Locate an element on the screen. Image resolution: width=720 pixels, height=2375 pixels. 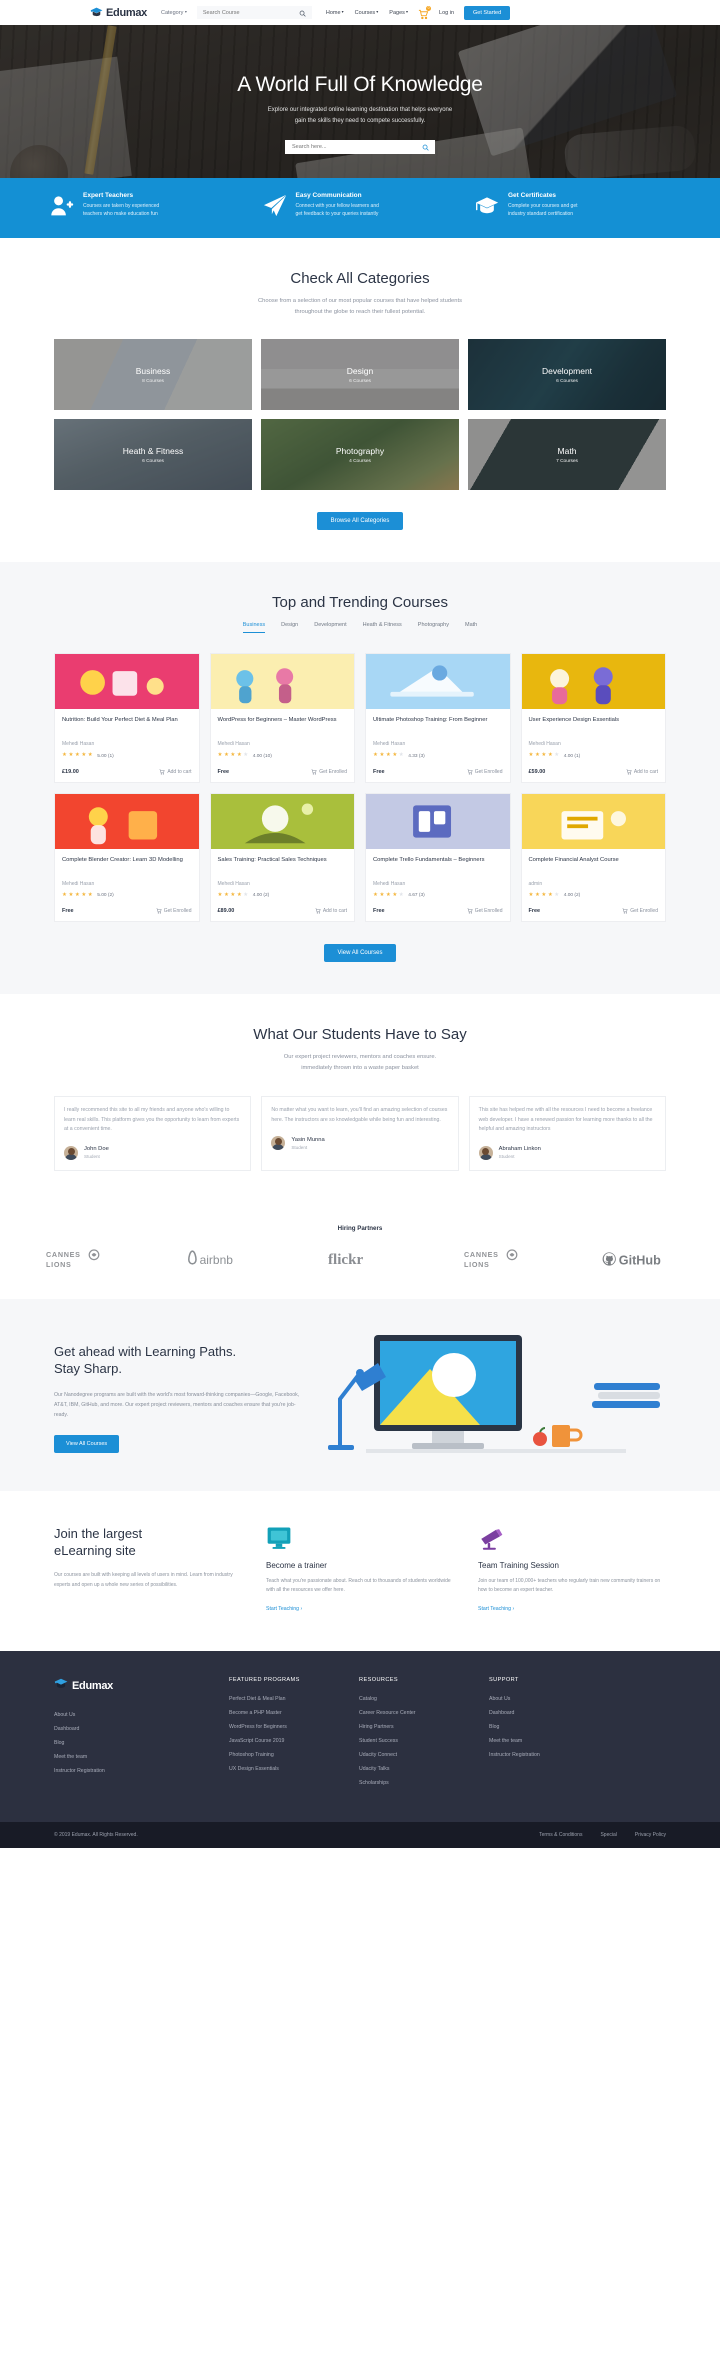
footer-link-instructor-registration: Instructor Registration is located at coordinates (141, 1771).